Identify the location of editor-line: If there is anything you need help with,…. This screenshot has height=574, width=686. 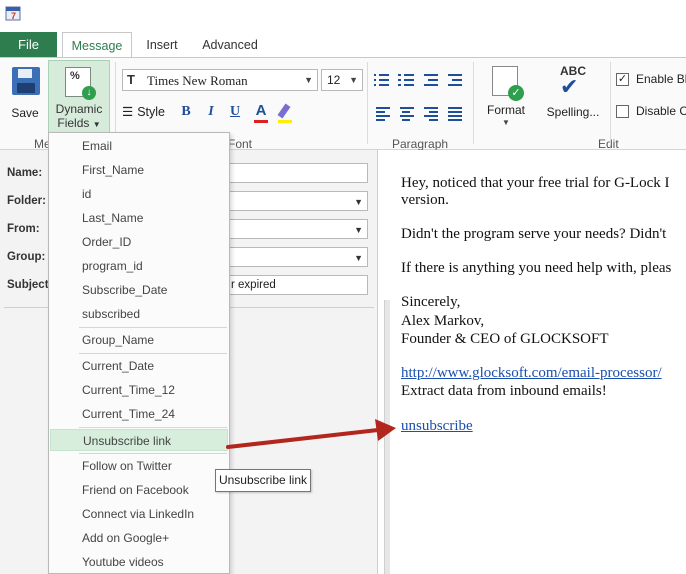
(536, 268).